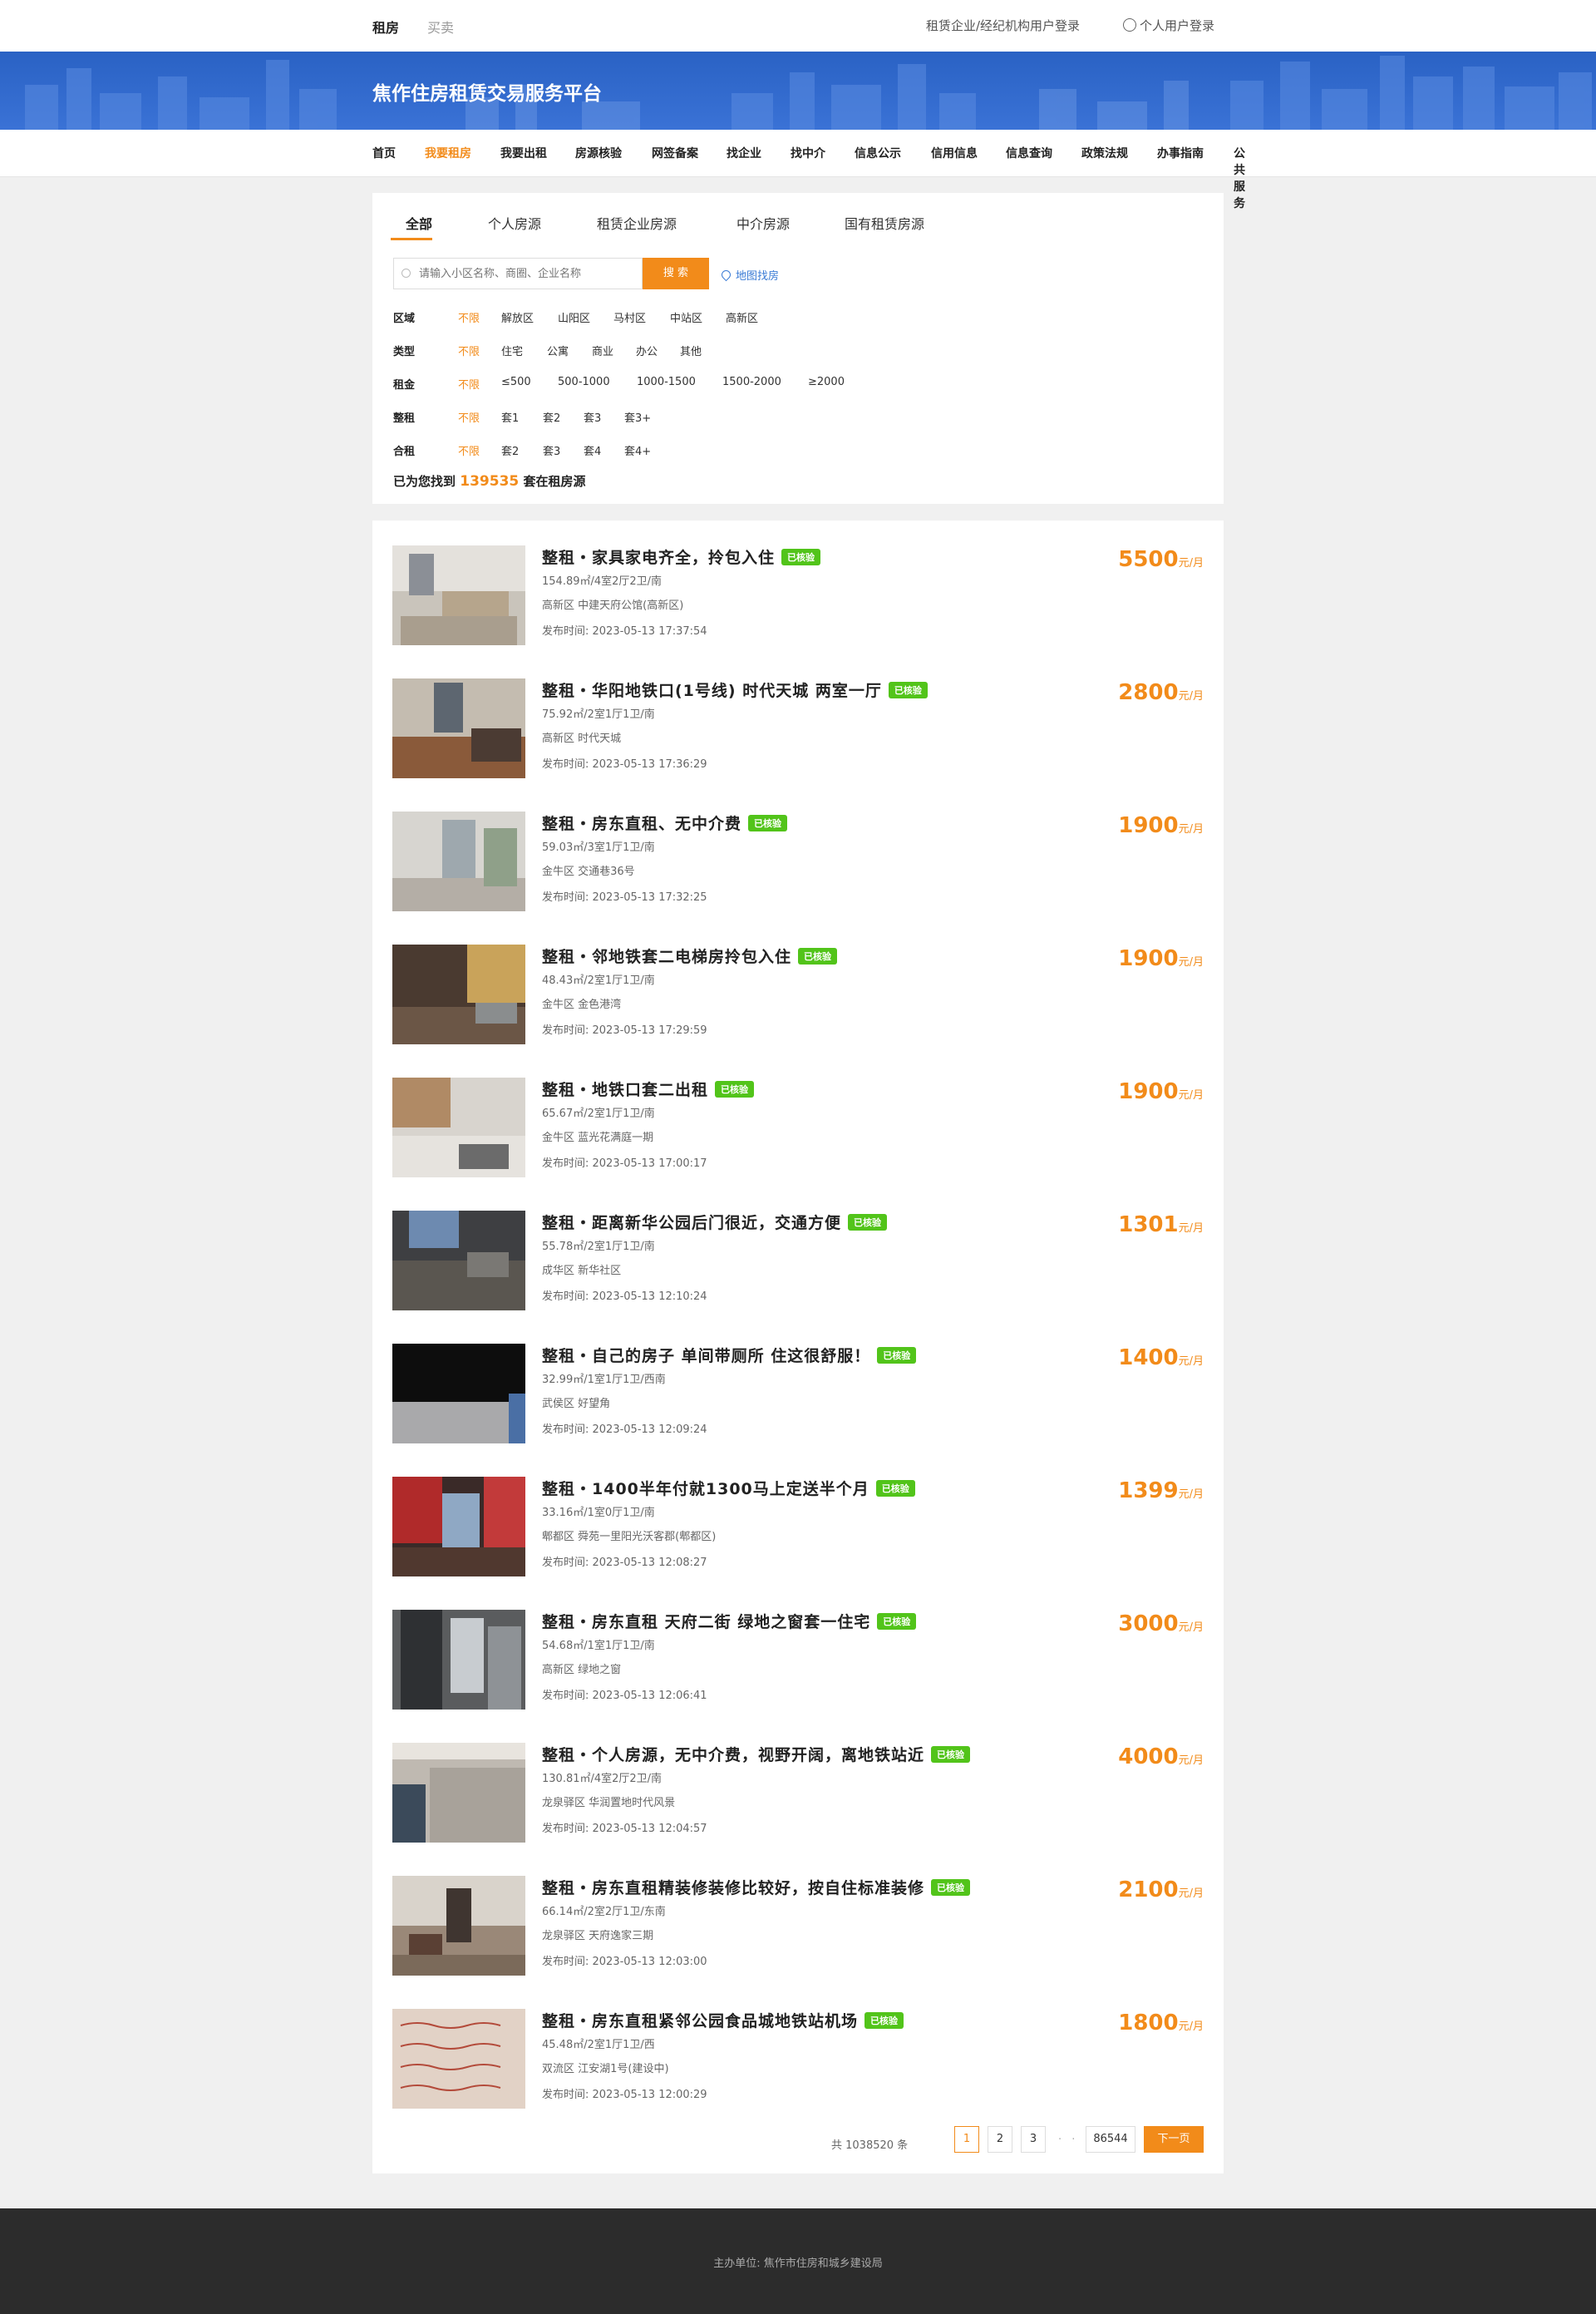  What do you see at coordinates (885, 223) in the screenshot?
I see `tab-state-owned: 国有租赁房源` at bounding box center [885, 223].